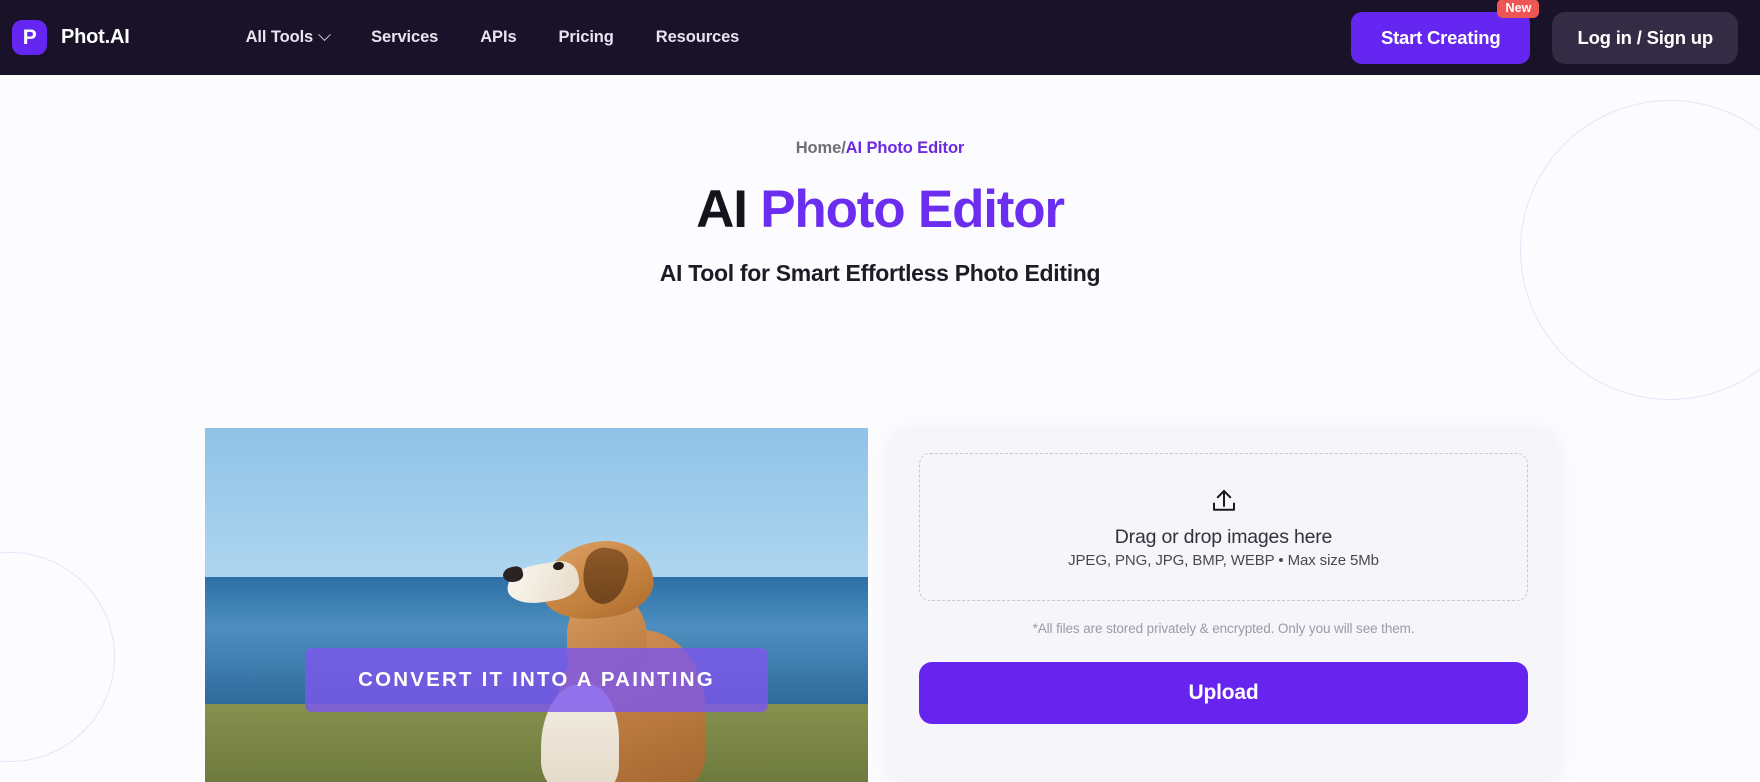 The width and height of the screenshot is (1760, 782). Describe the element at coordinates (1223, 536) in the screenshot. I see `dropzone-title: Drag or drop images here` at that location.